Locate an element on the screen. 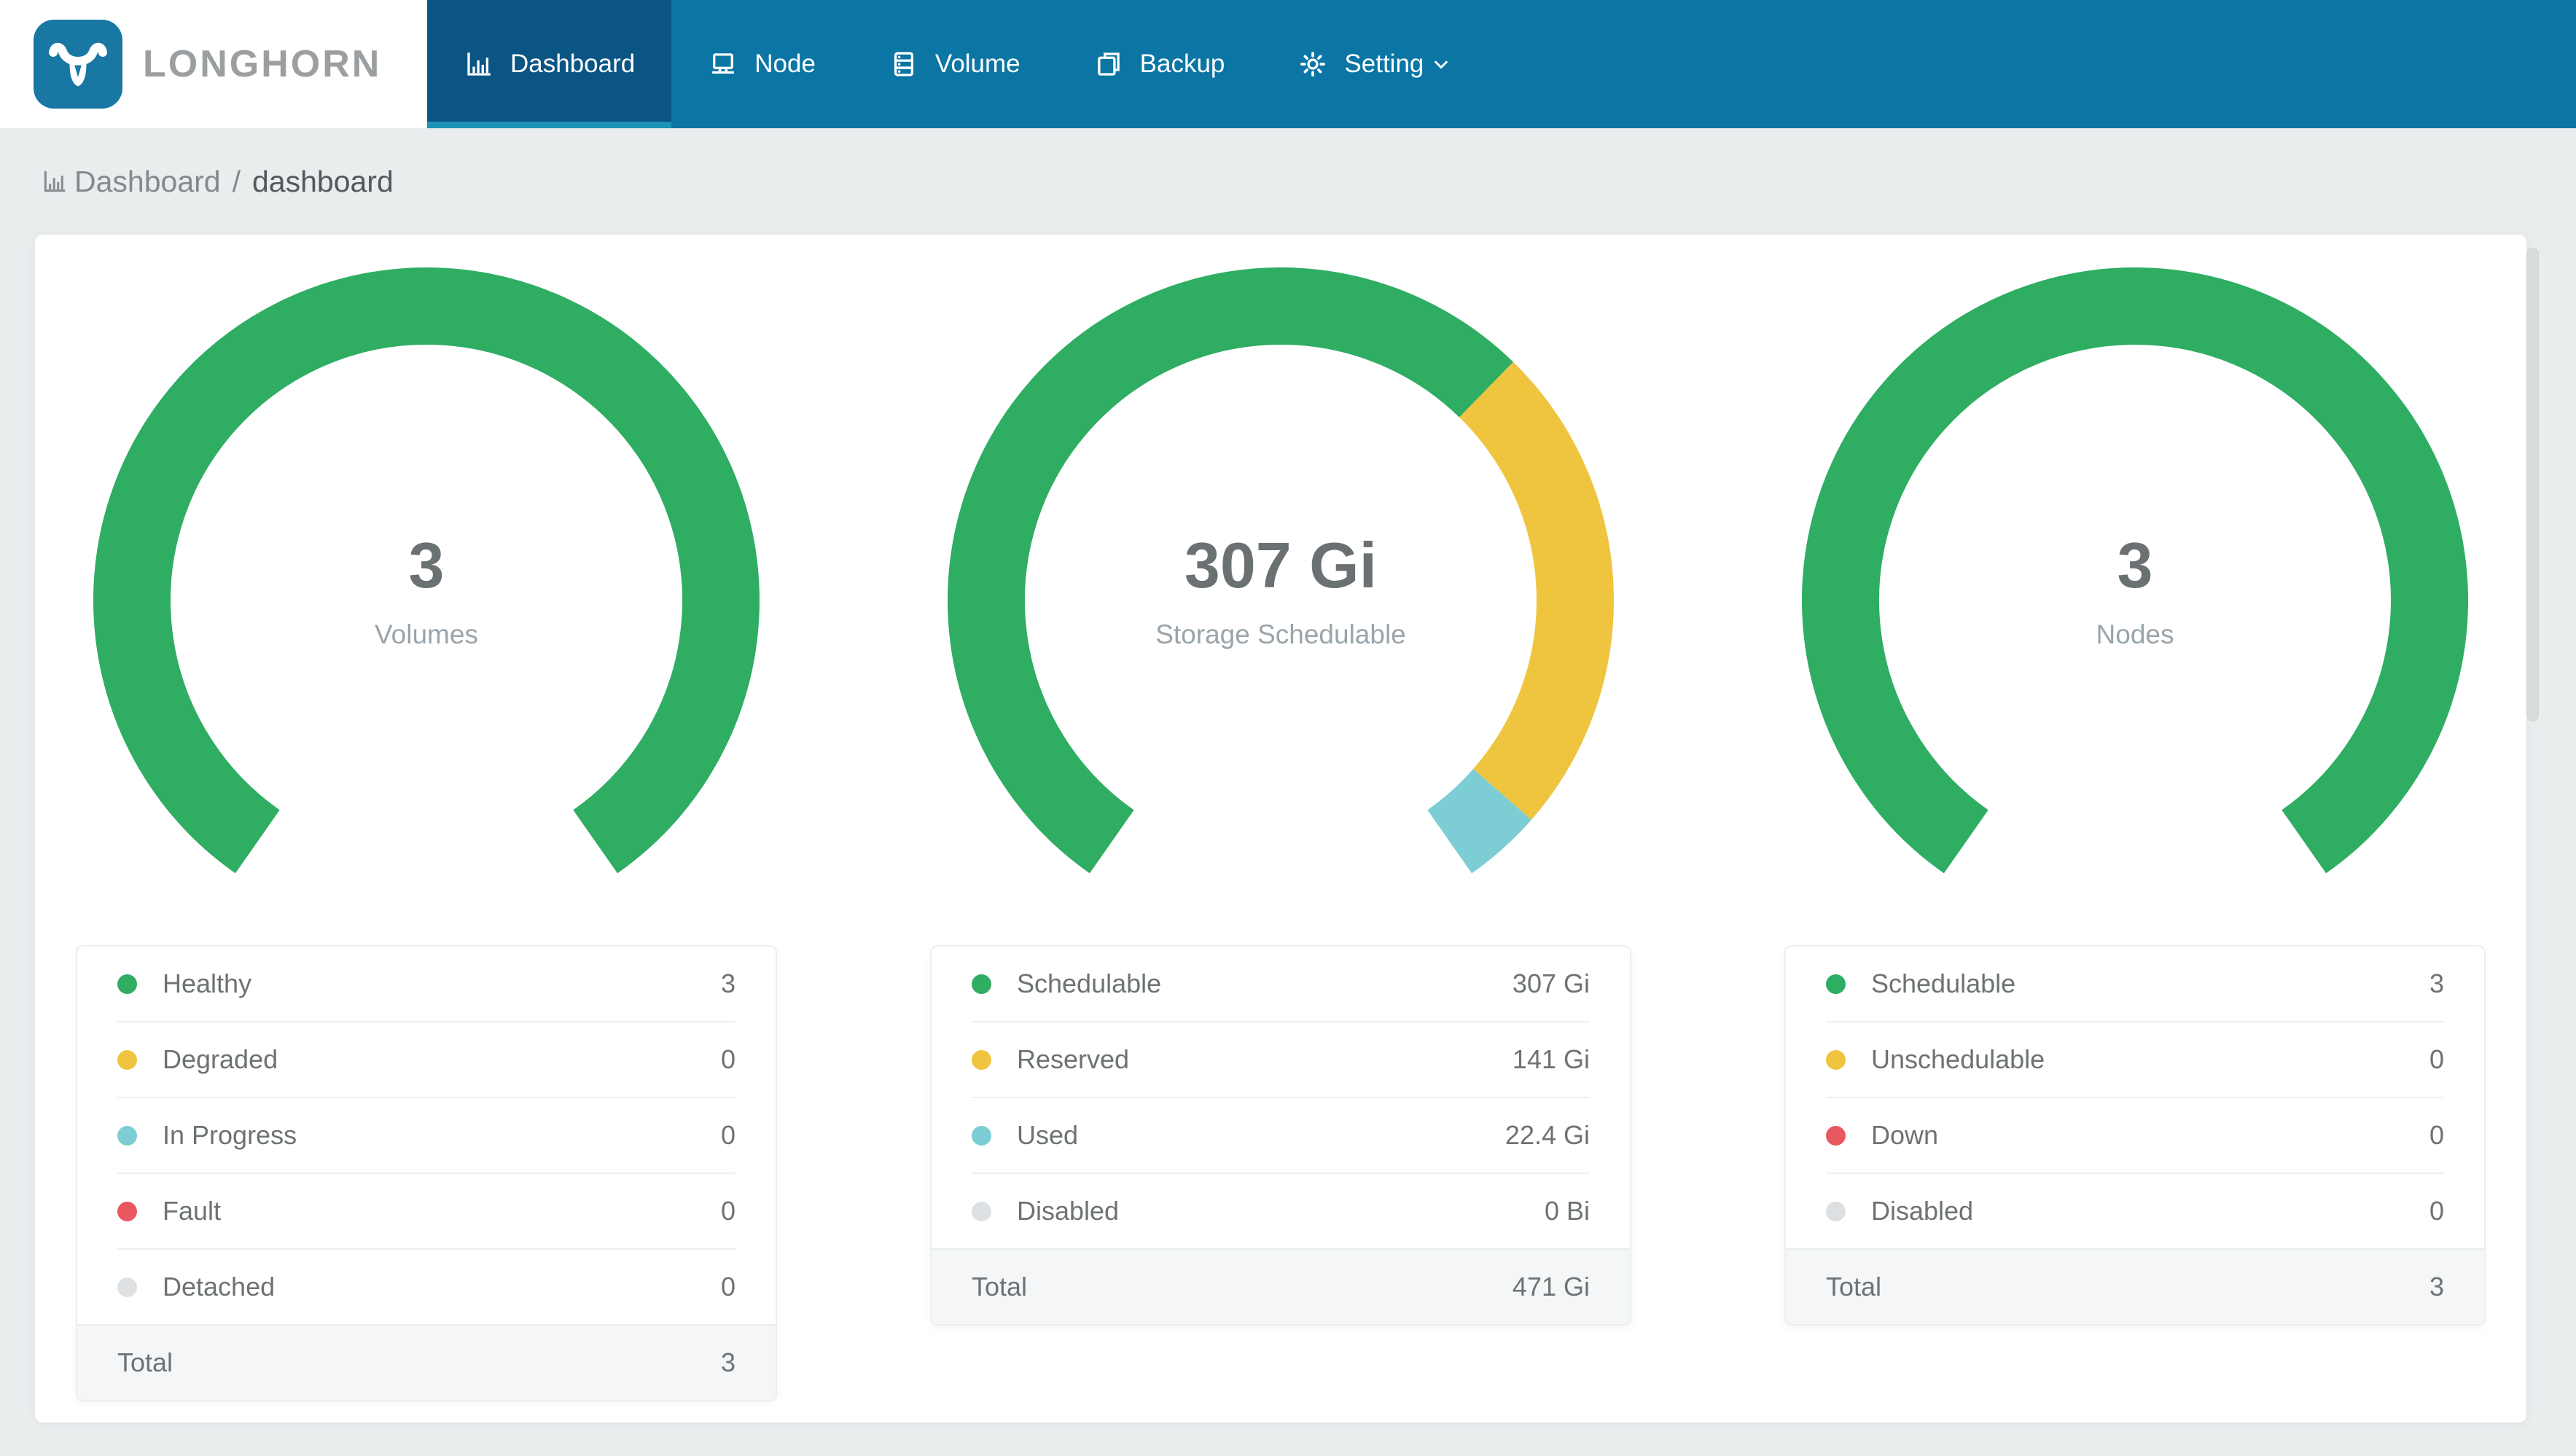 The width and height of the screenshot is (2576, 1456). legend-label: Healthy is located at coordinates (207, 983).